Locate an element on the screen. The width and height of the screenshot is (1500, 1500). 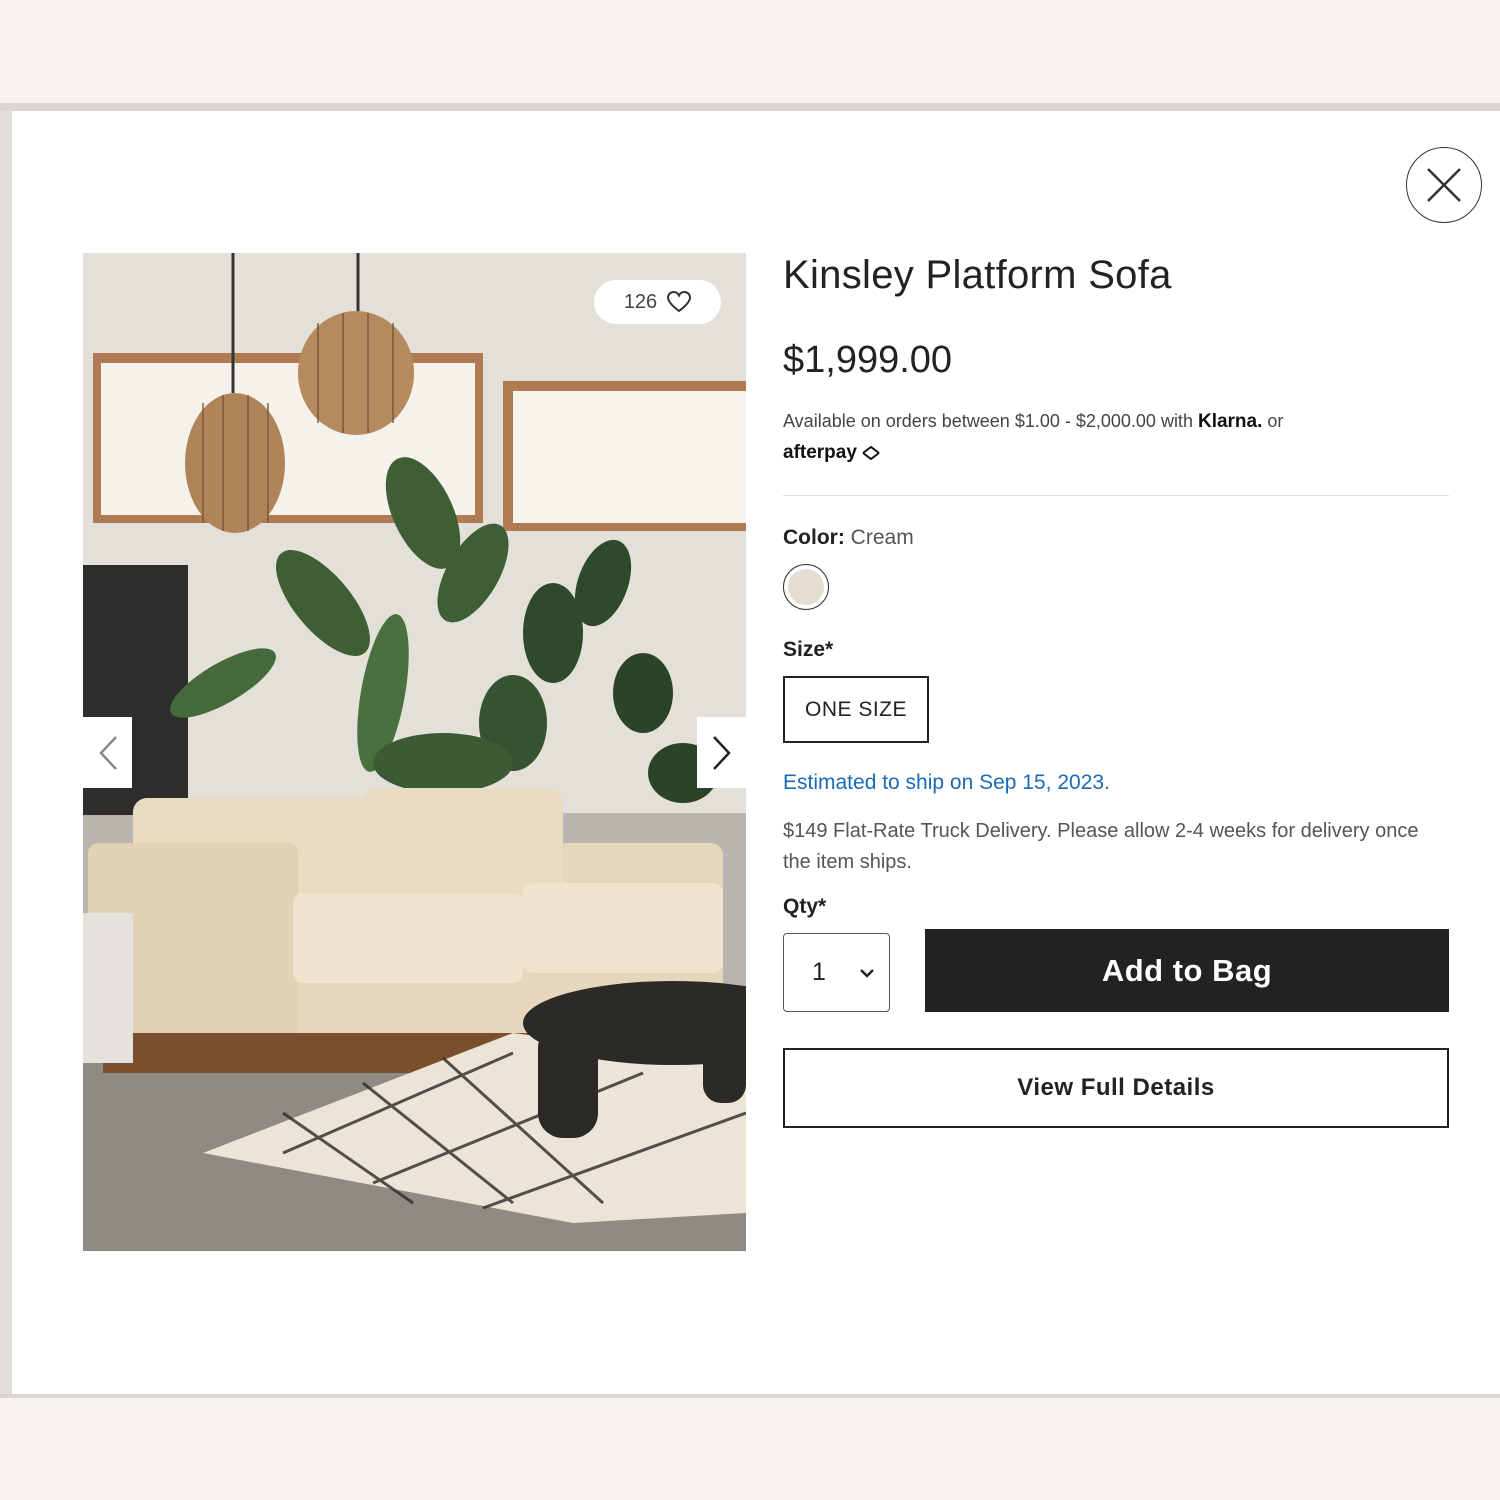
chevron-down-icon is located at coordinates (867, 973).